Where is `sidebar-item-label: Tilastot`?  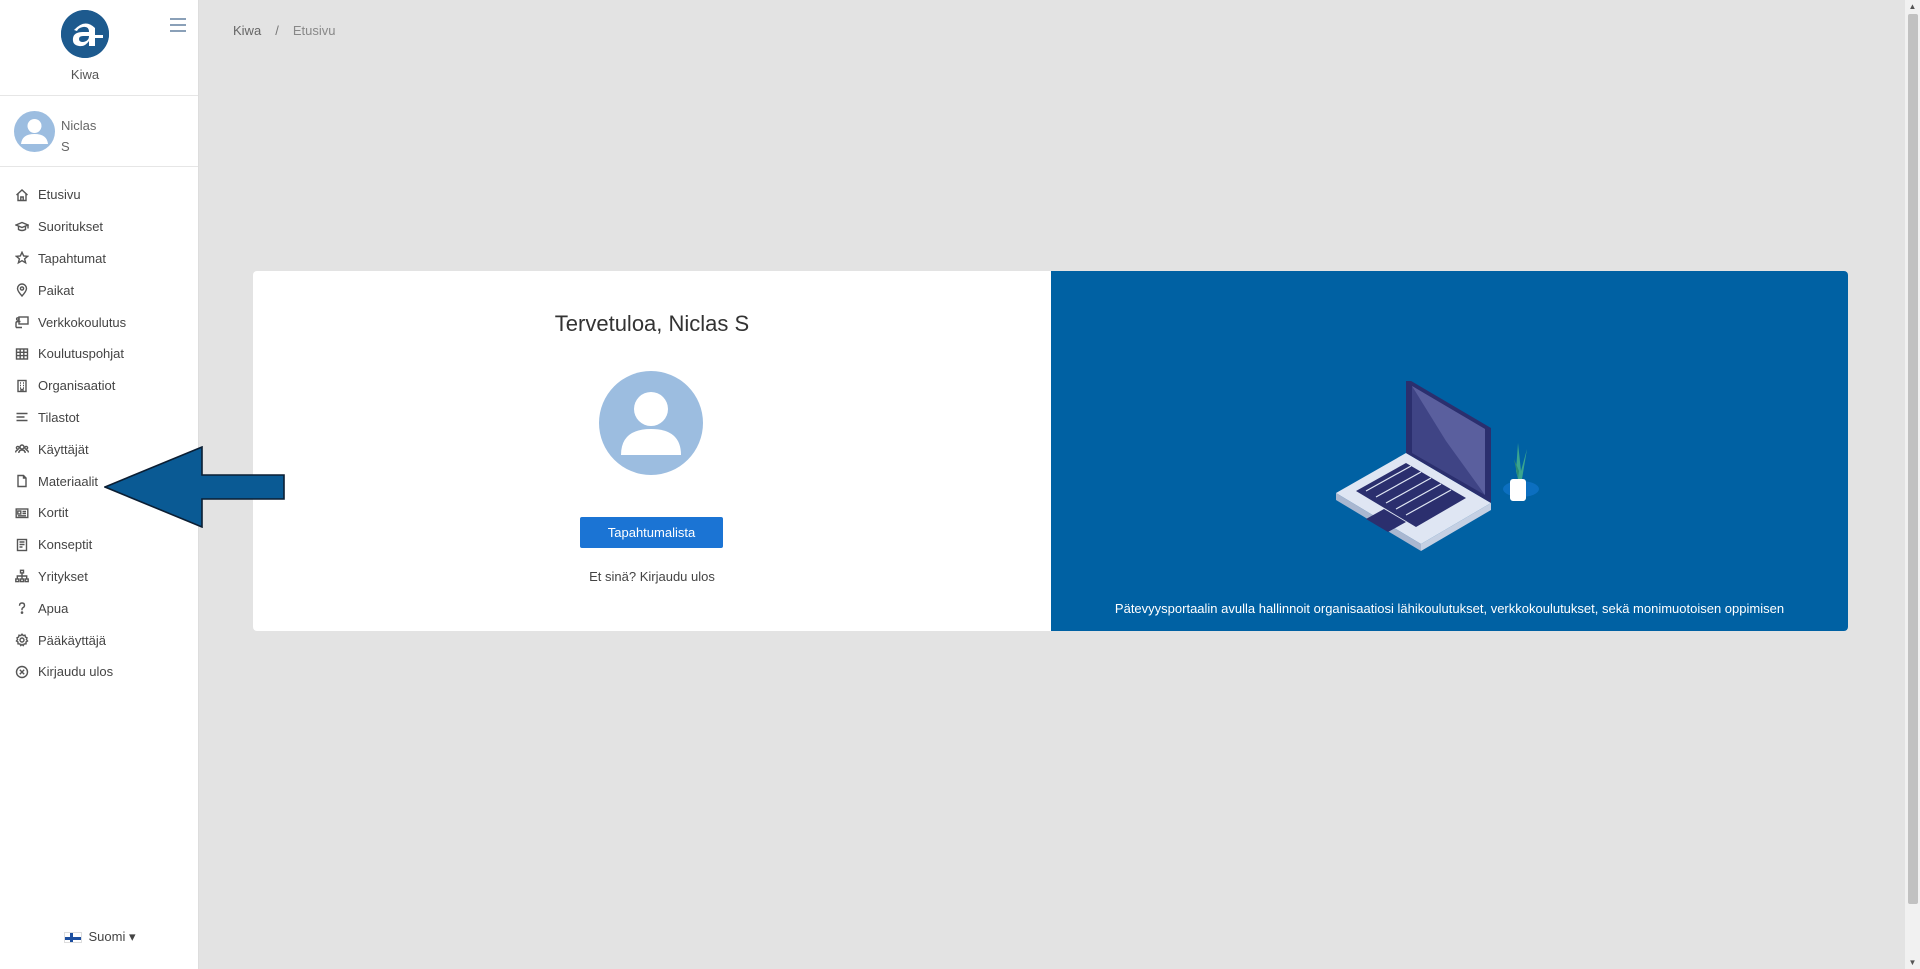 sidebar-item-label: Tilastot is located at coordinates (59, 417).